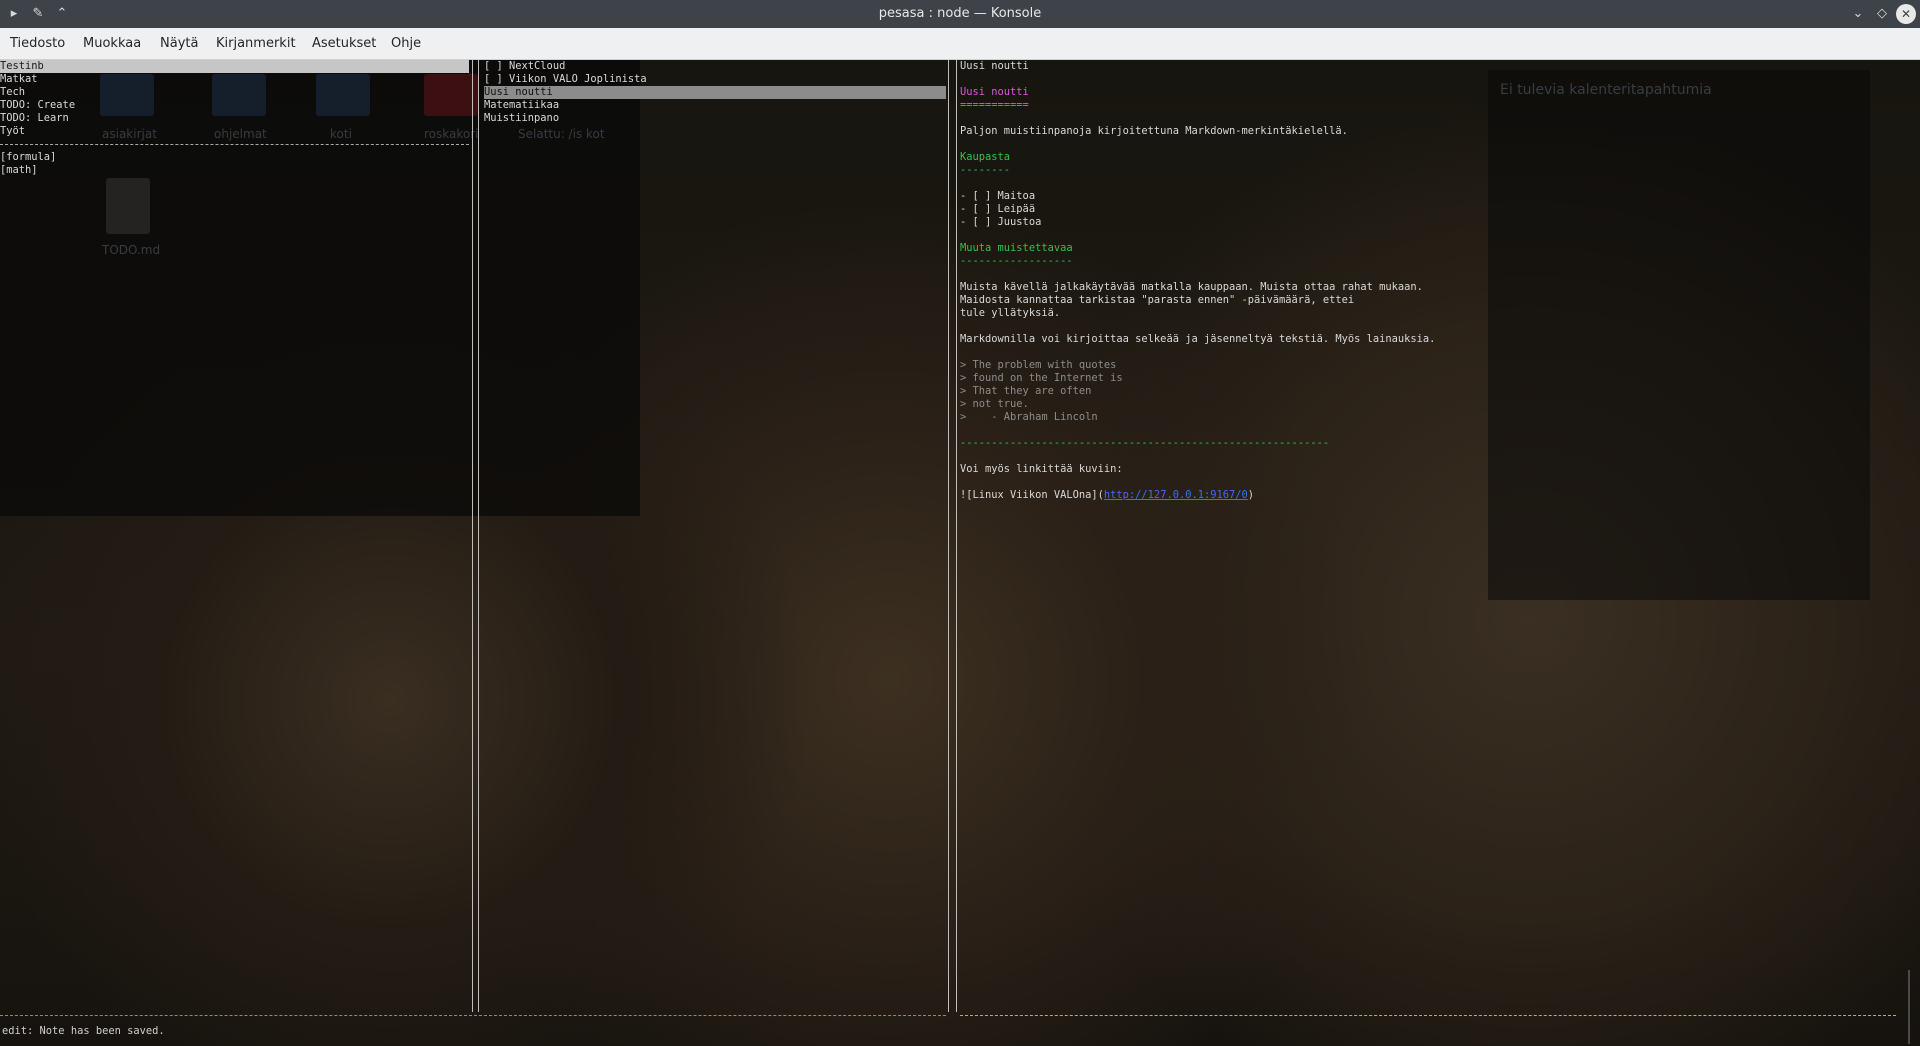 The width and height of the screenshot is (1920, 1046). Describe the element at coordinates (131, 250) in the screenshot. I see `desktop-file-label: TODO.md` at that location.